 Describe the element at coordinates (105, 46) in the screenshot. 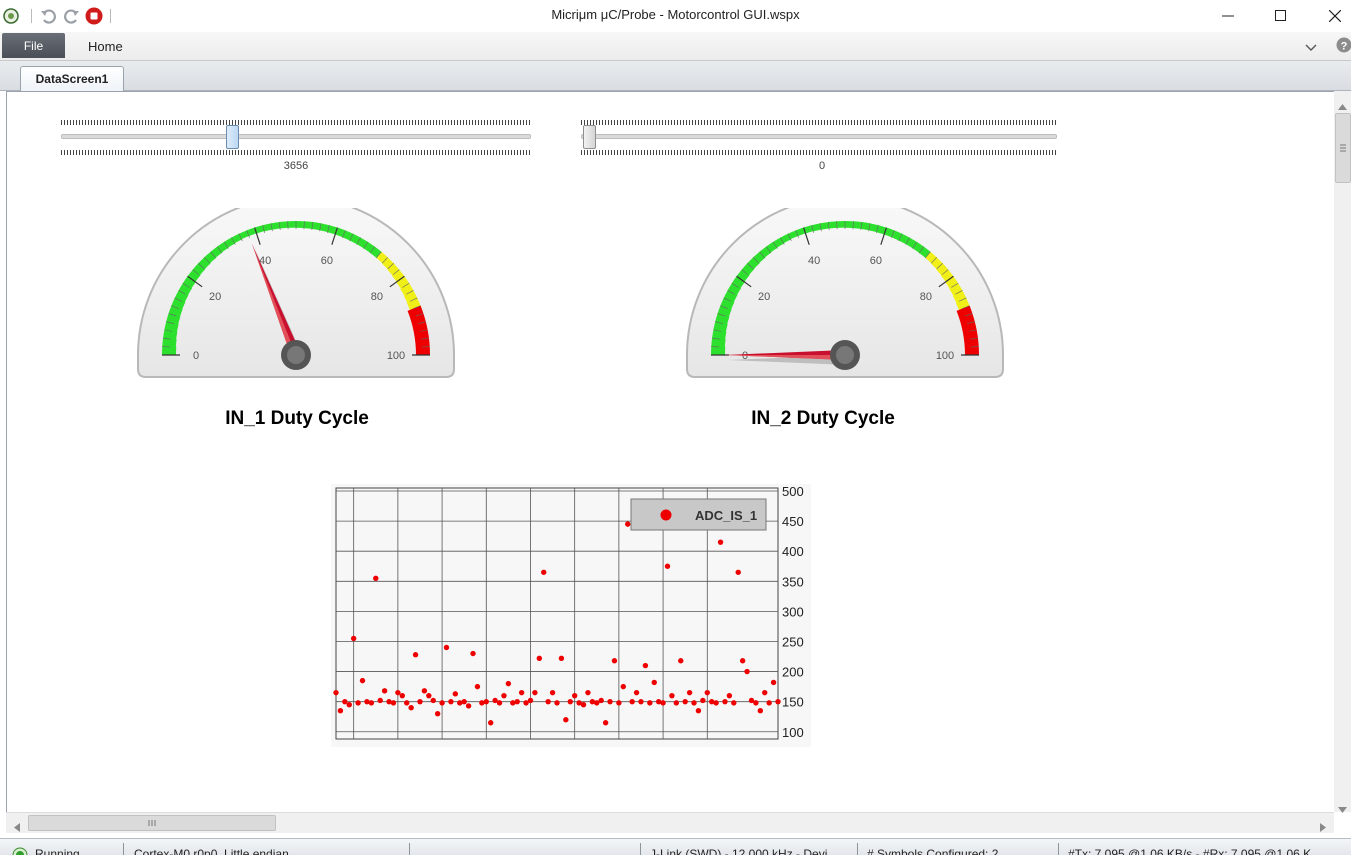

I see `home-ribbon-tab: Home` at that location.